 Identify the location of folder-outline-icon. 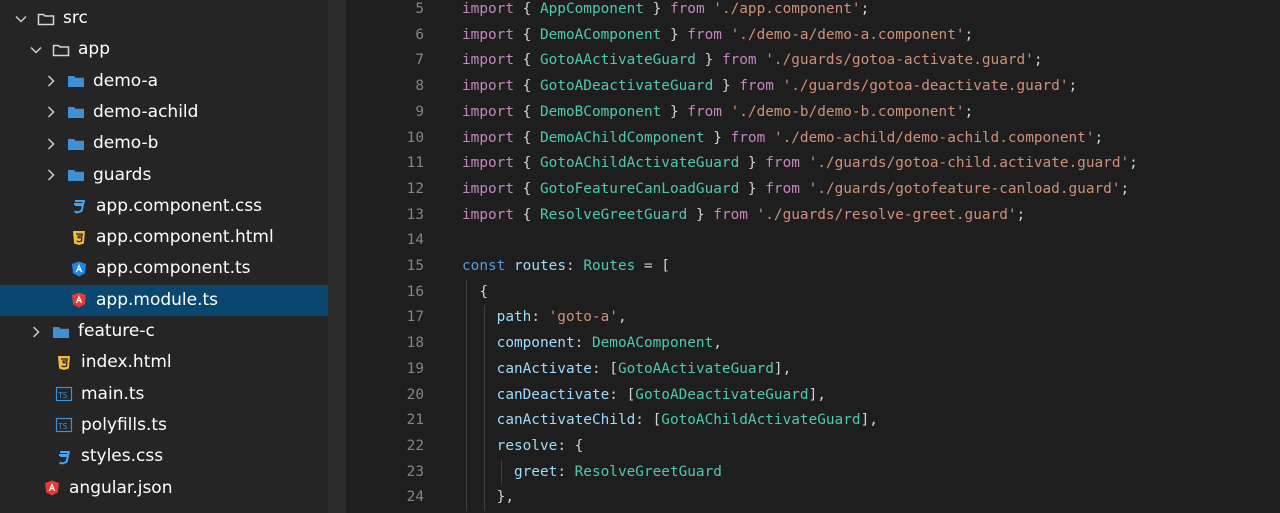
(61, 50).